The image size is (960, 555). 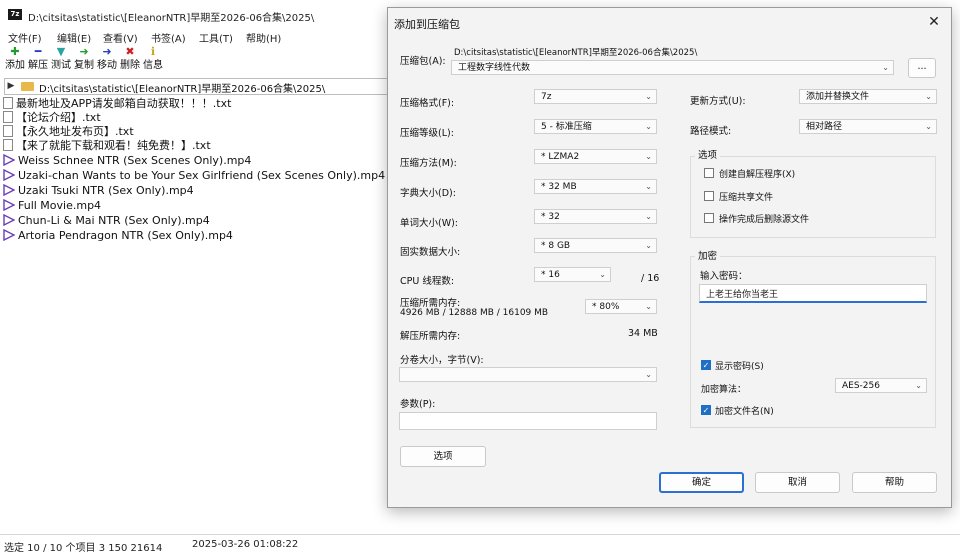 What do you see at coordinates (153, 51) in the screenshot?
I see `info-icon: ℹ` at bounding box center [153, 51].